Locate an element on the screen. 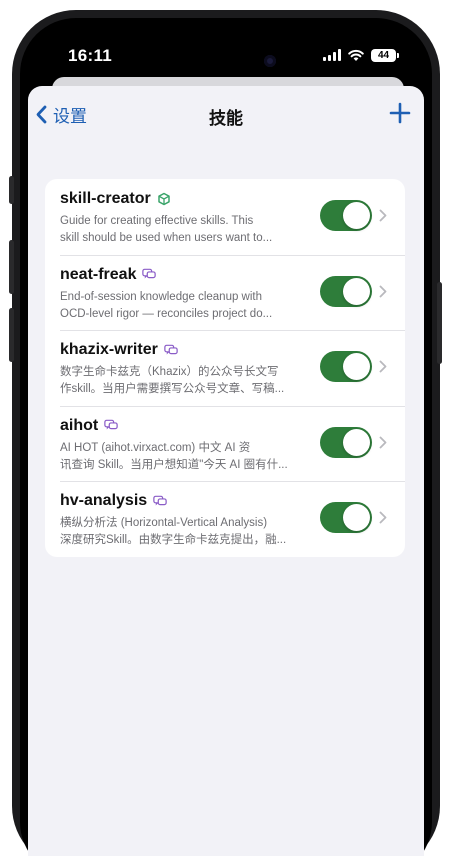 This screenshot has width=450, height=856. skill-name: hv-analysis is located at coordinates (104, 500).